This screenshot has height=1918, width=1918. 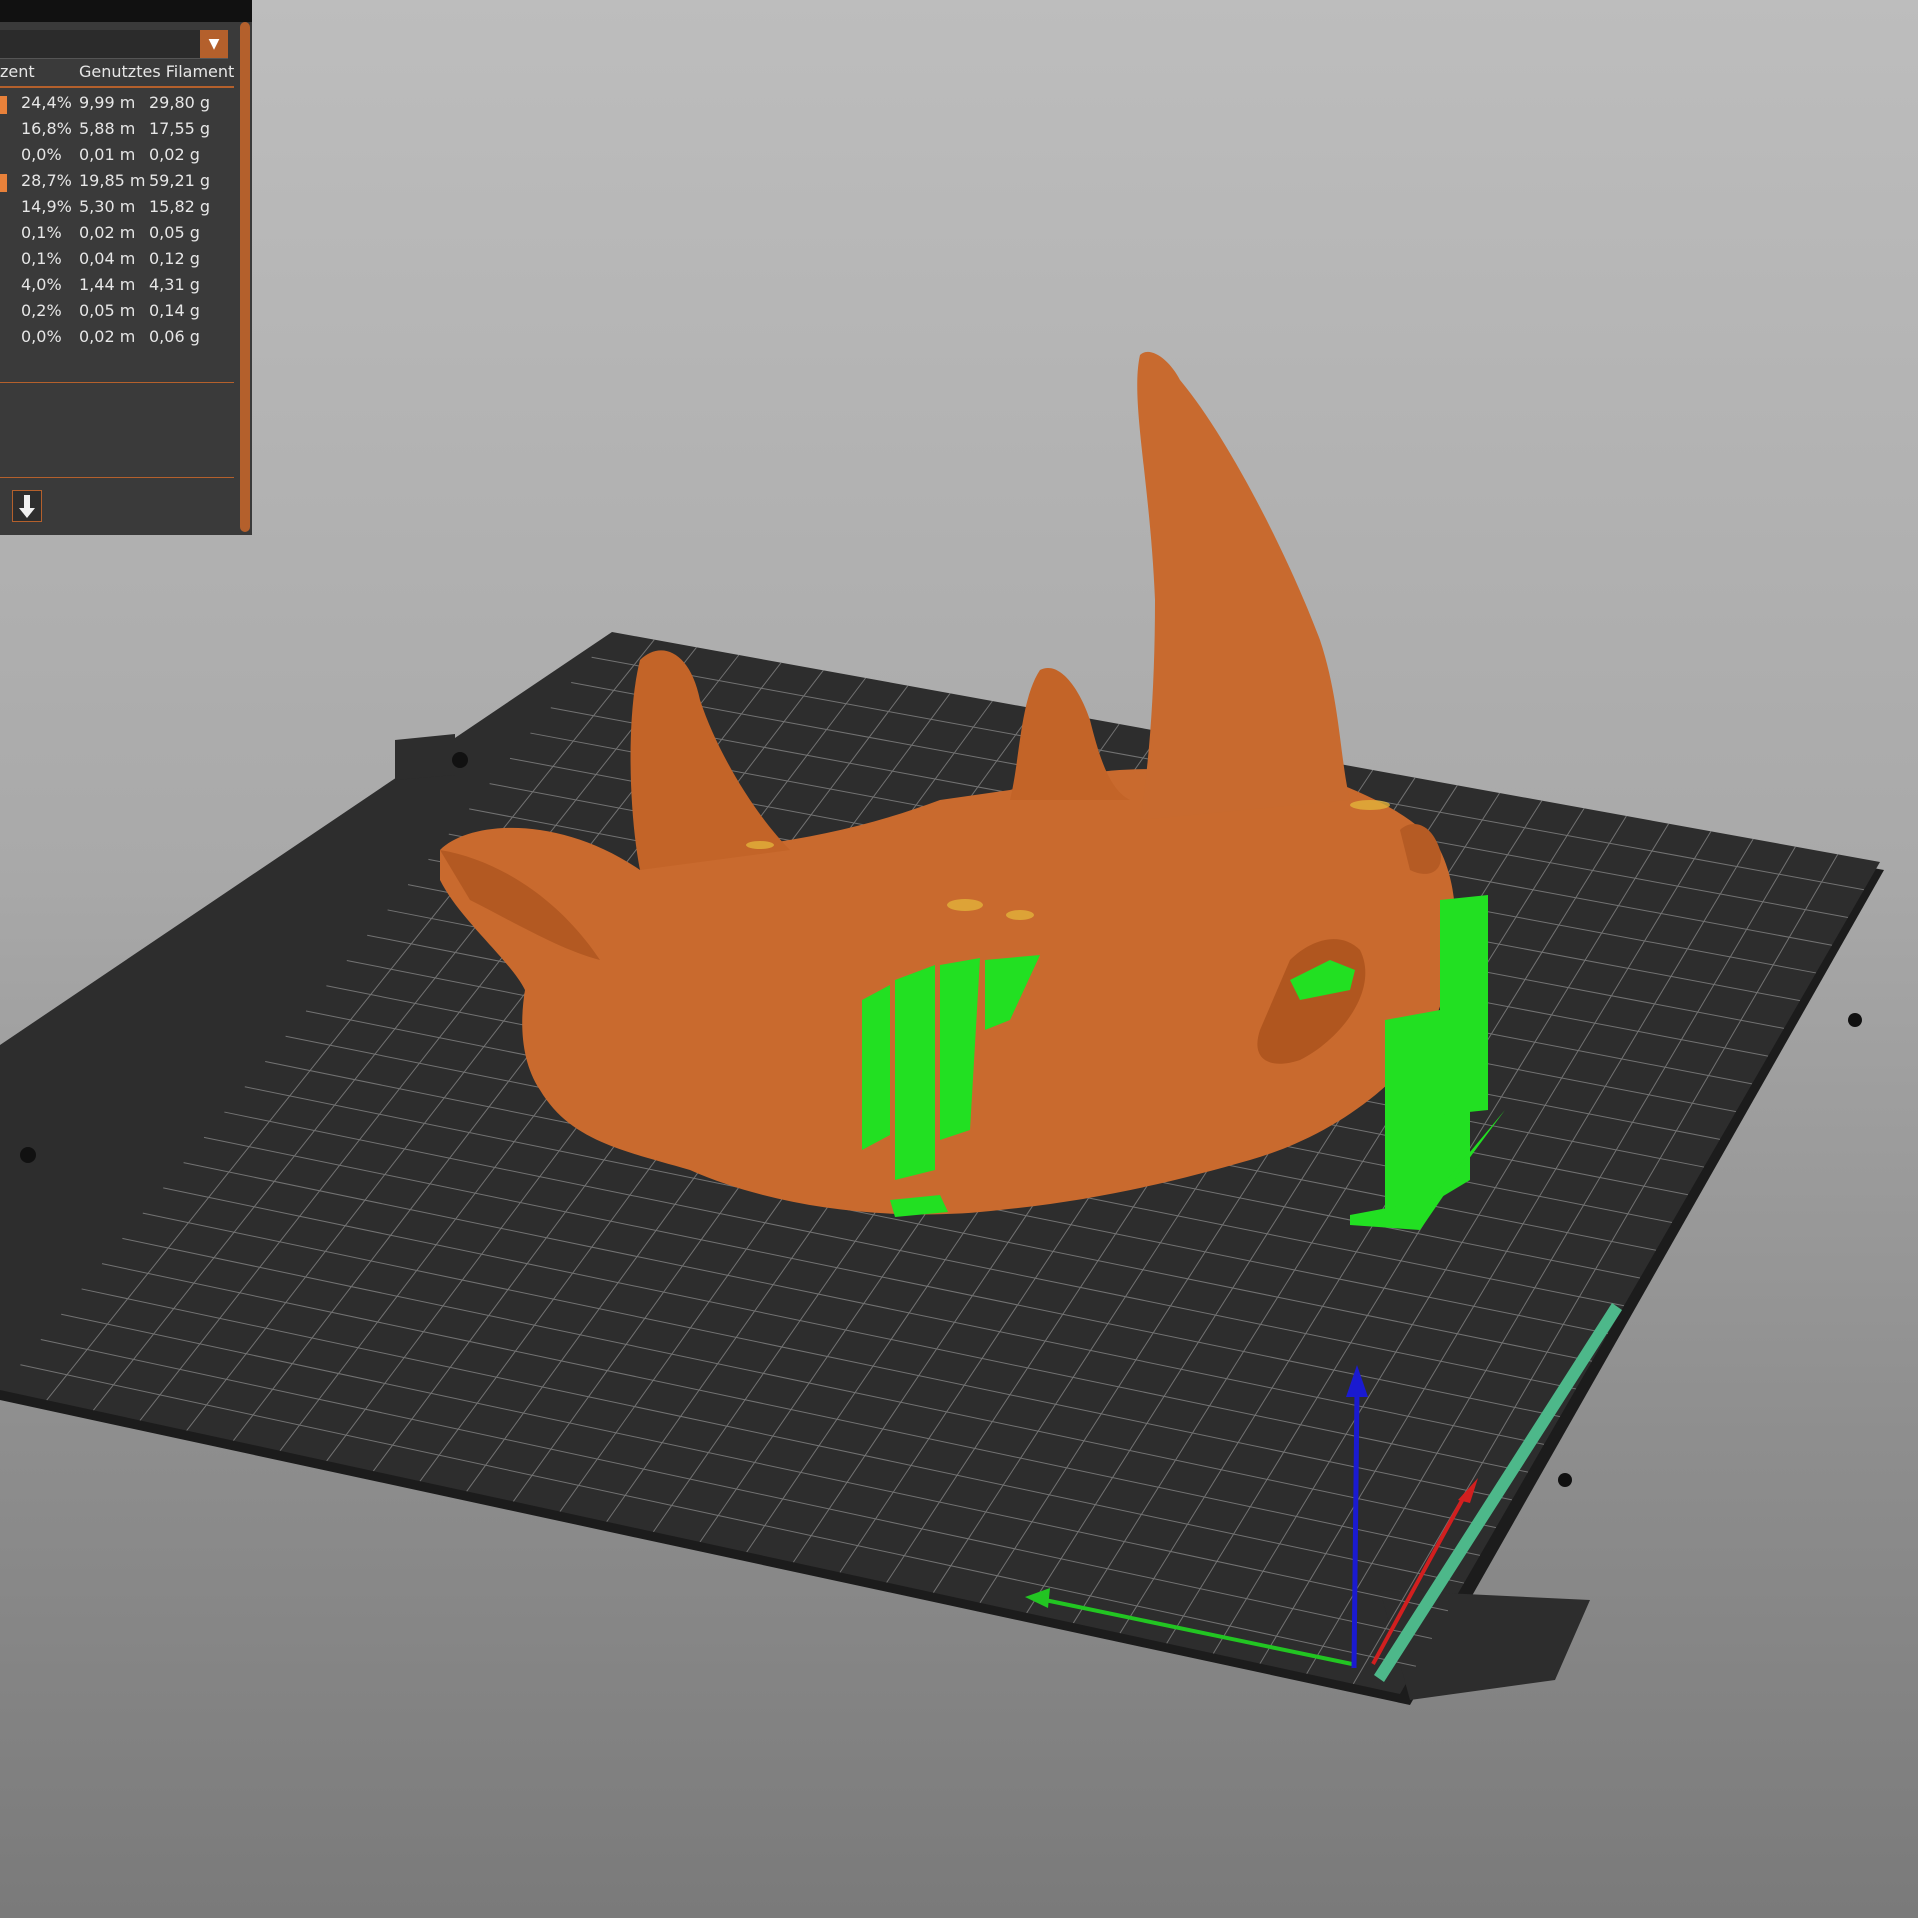 What do you see at coordinates (41, 310) in the screenshot?
I see `percent-value: 0,2%` at bounding box center [41, 310].